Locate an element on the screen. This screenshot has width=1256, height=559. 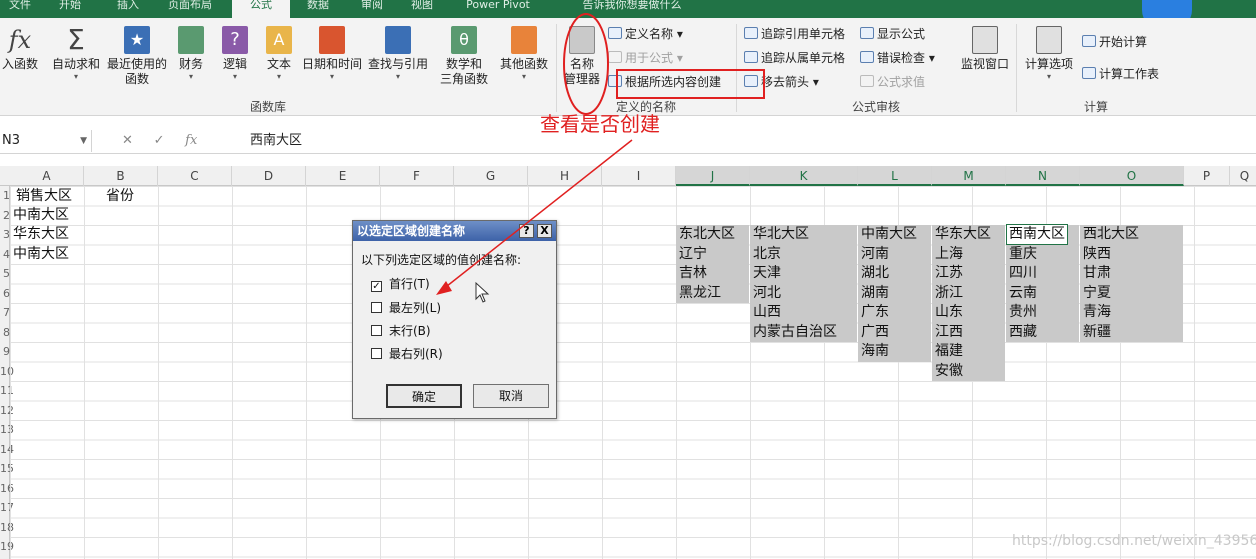
help-button: ? is located at coordinates (526, 231).